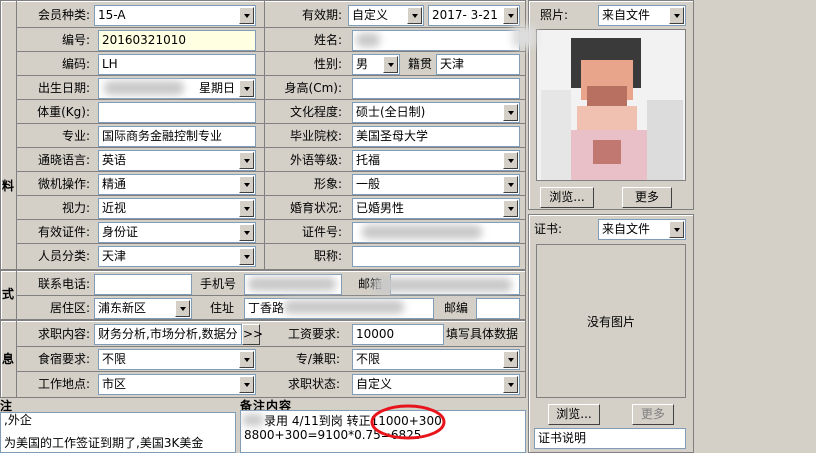 The width and height of the screenshot is (816, 453). Describe the element at coordinates (436, 384) in the screenshot. I see `status-select: 自定义` at that location.